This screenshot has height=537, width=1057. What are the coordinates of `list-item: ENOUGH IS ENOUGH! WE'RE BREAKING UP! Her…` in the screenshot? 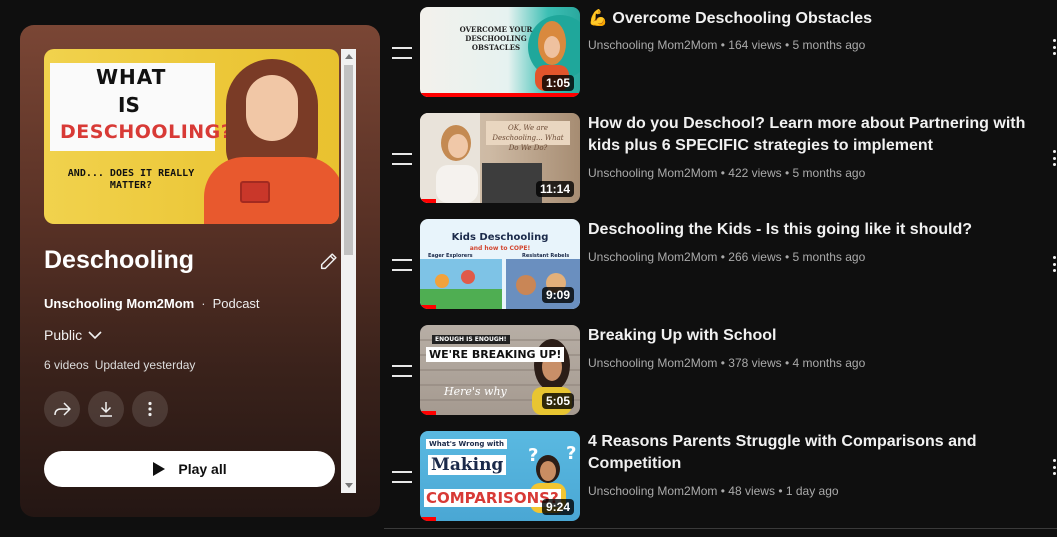 It's located at (720, 373).